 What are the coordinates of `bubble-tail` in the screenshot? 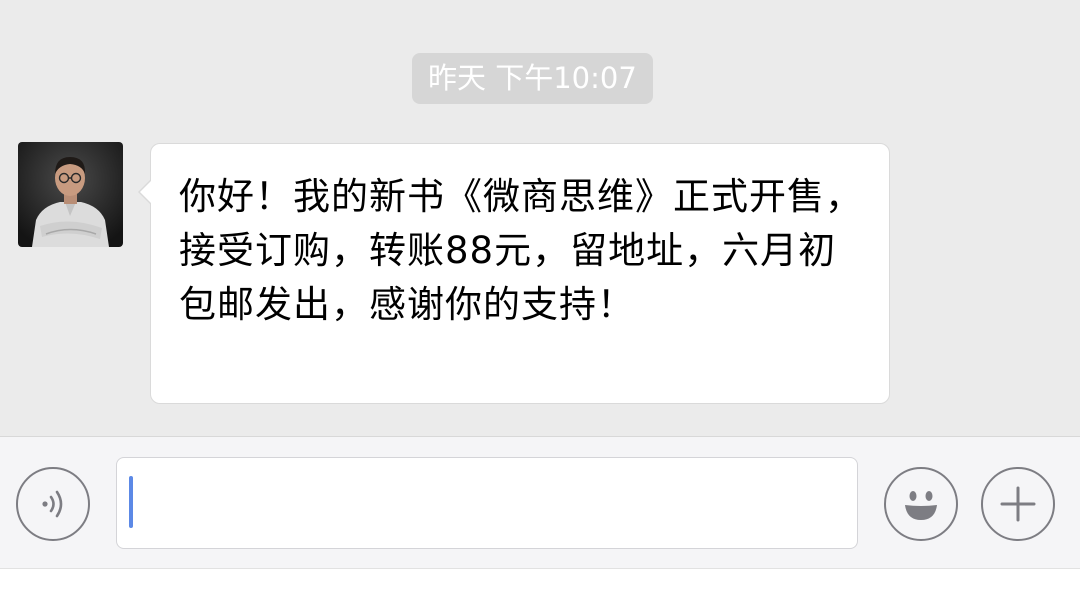 It's located at (146, 192).